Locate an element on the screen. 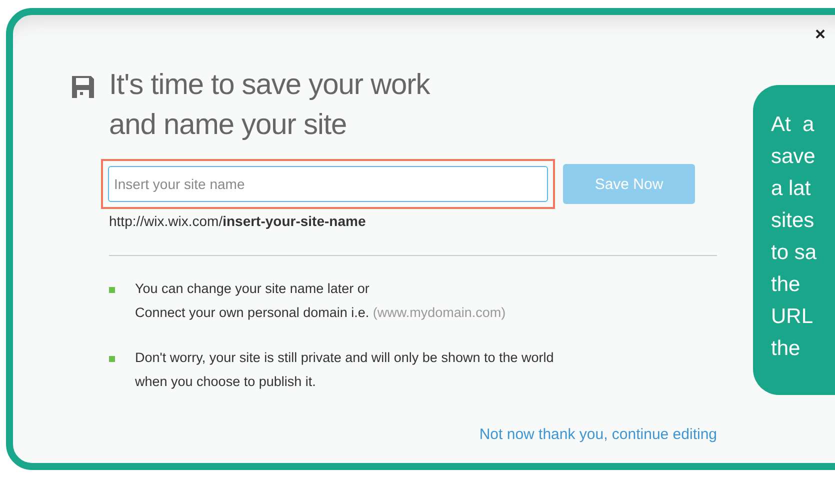 This screenshot has width=835, height=481. bullet-text: Don't worry, your site is still private and will only be shown to the world when you choose to publish it. is located at coordinates (344, 370).